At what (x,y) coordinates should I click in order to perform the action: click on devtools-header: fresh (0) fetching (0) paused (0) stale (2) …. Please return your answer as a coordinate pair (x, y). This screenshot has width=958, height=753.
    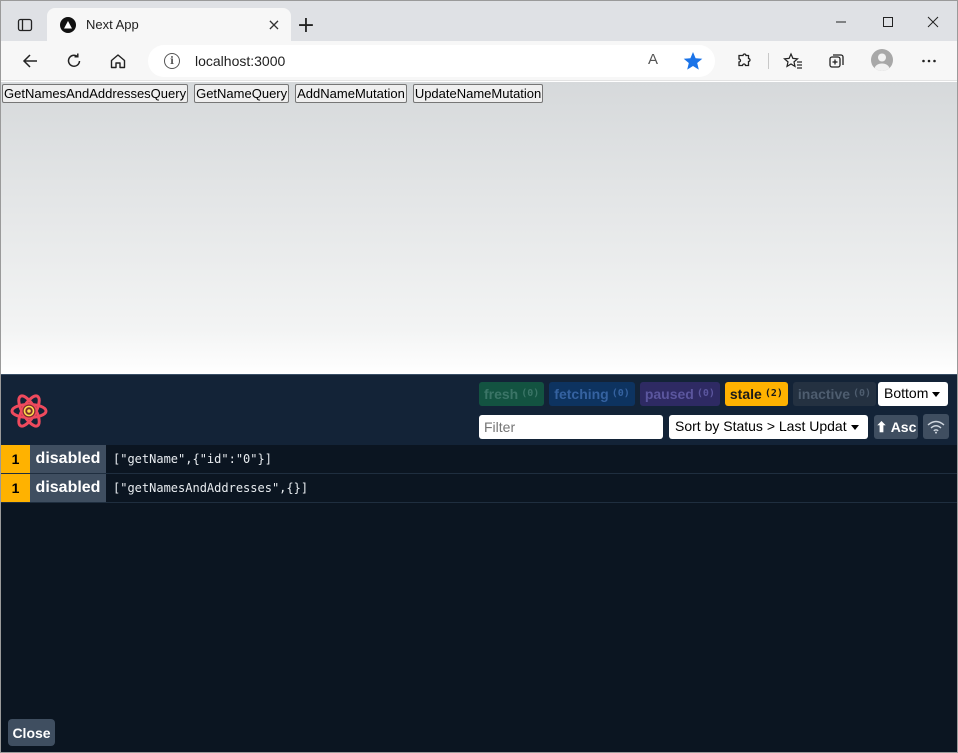
    Looking at the image, I should click on (479, 410).